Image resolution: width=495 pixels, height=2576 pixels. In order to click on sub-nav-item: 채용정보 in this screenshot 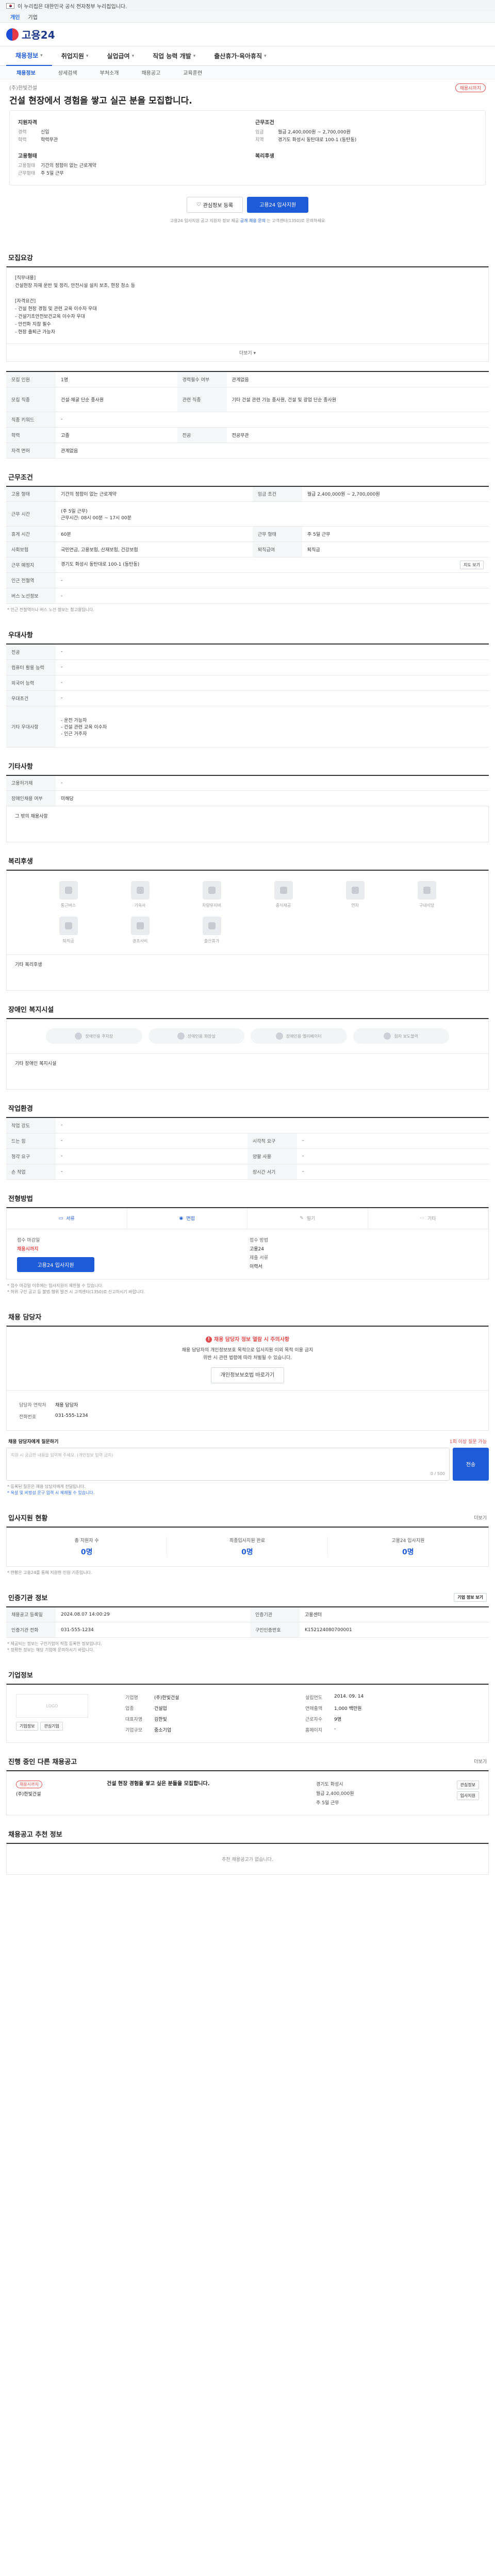, I will do `click(26, 72)`.